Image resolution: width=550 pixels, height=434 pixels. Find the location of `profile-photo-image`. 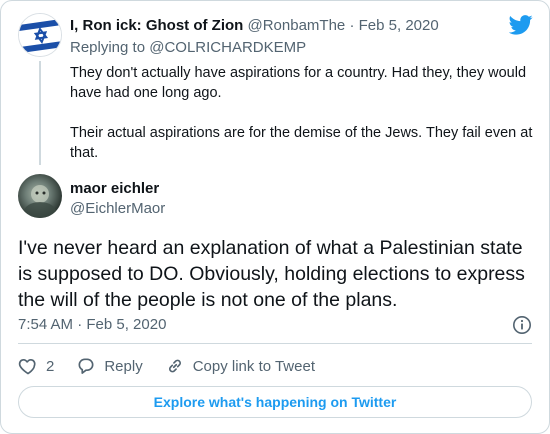

profile-photo-image is located at coordinates (40, 201).